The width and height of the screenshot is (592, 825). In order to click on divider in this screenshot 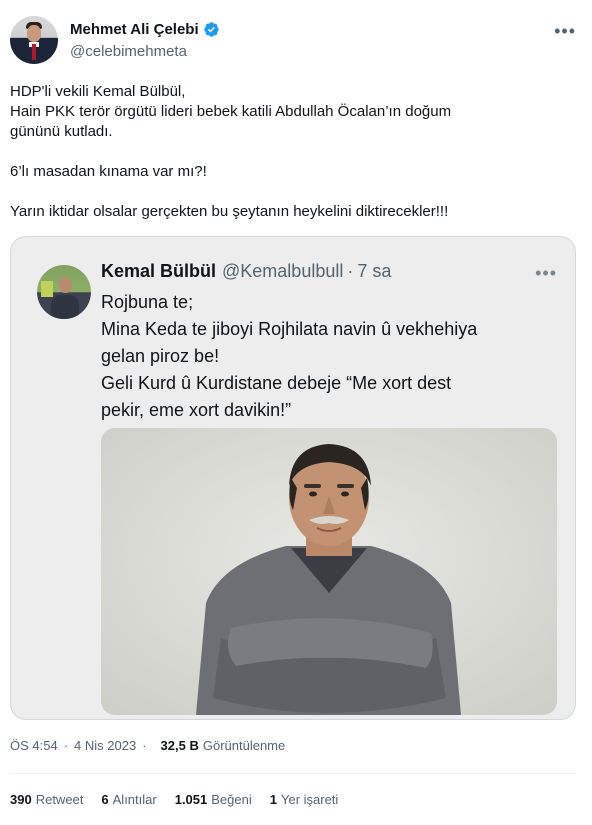, I will do `click(293, 773)`.